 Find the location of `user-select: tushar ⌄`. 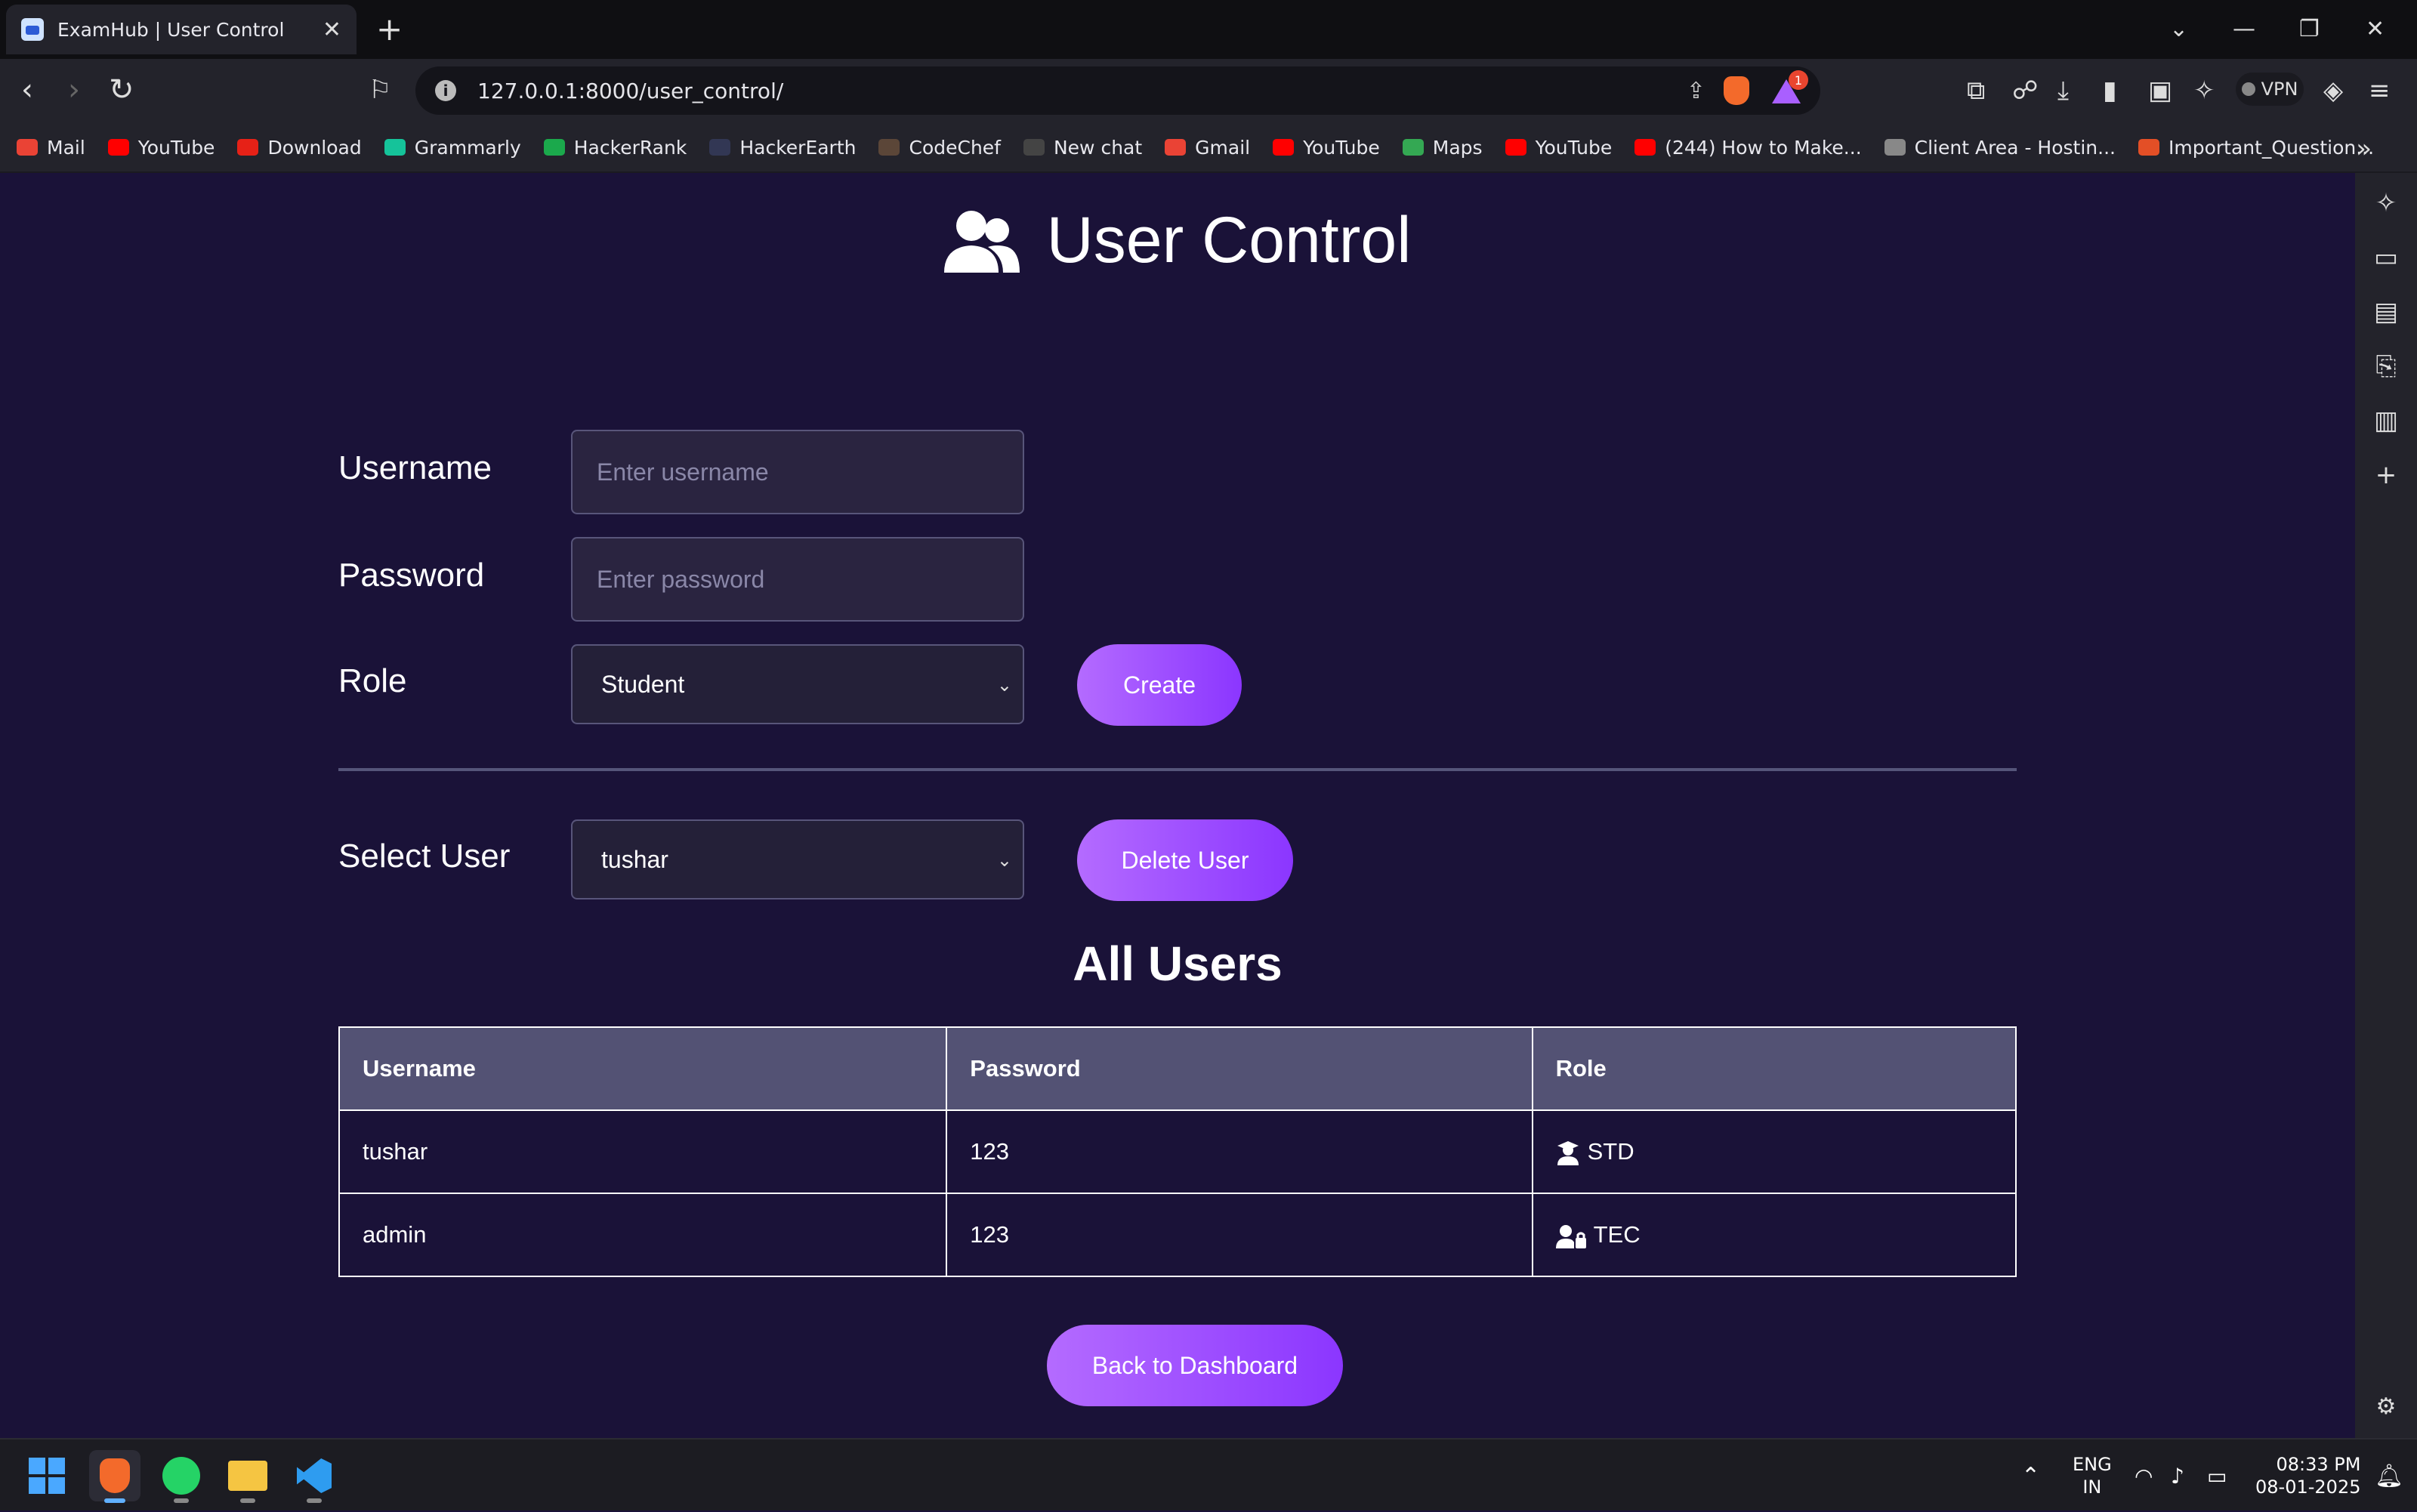

user-select: tushar ⌄ is located at coordinates (797, 859).